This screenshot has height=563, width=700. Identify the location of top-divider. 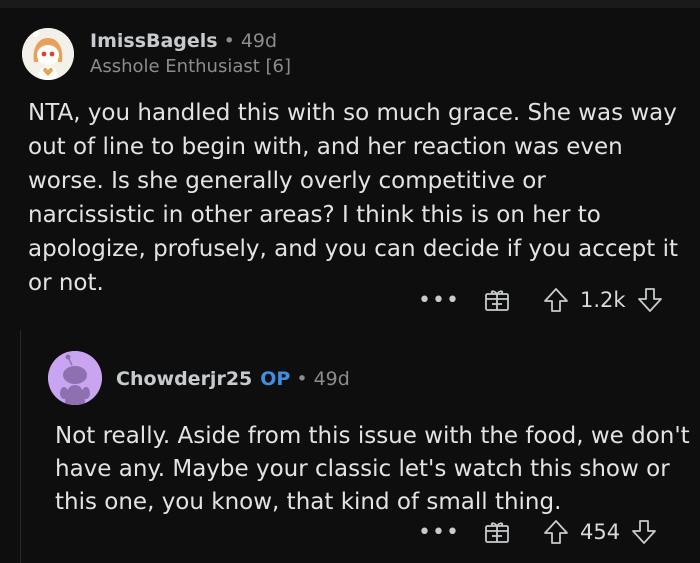
(350, 4).